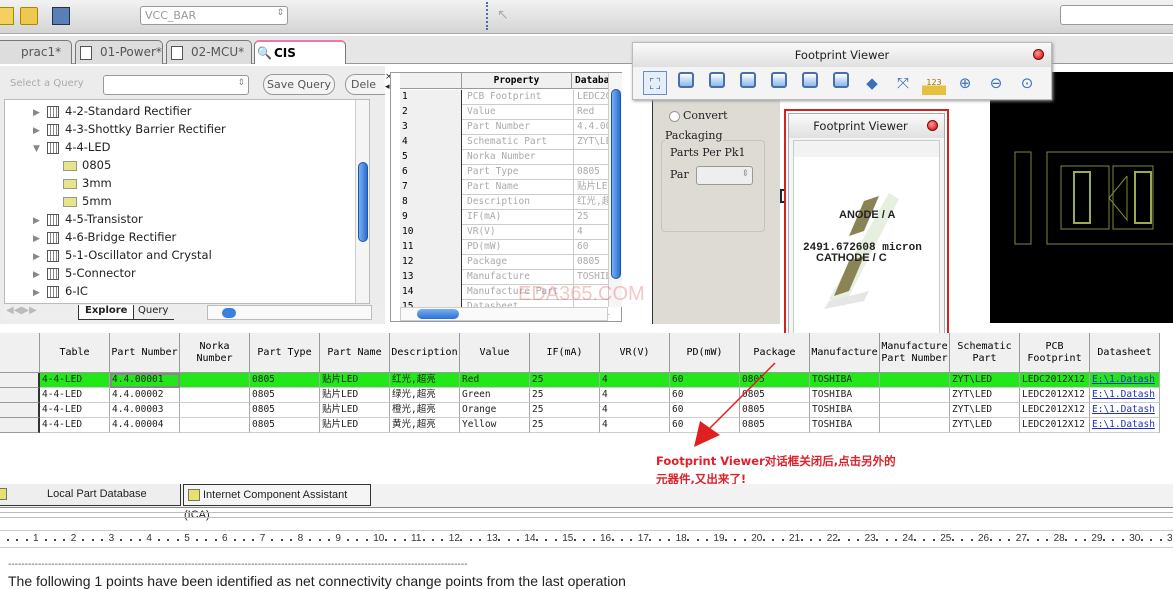 The height and width of the screenshot is (589, 1173). What do you see at coordinates (1027, 83) in the screenshot?
I see `zoom-fit-icon: ⊙` at bounding box center [1027, 83].